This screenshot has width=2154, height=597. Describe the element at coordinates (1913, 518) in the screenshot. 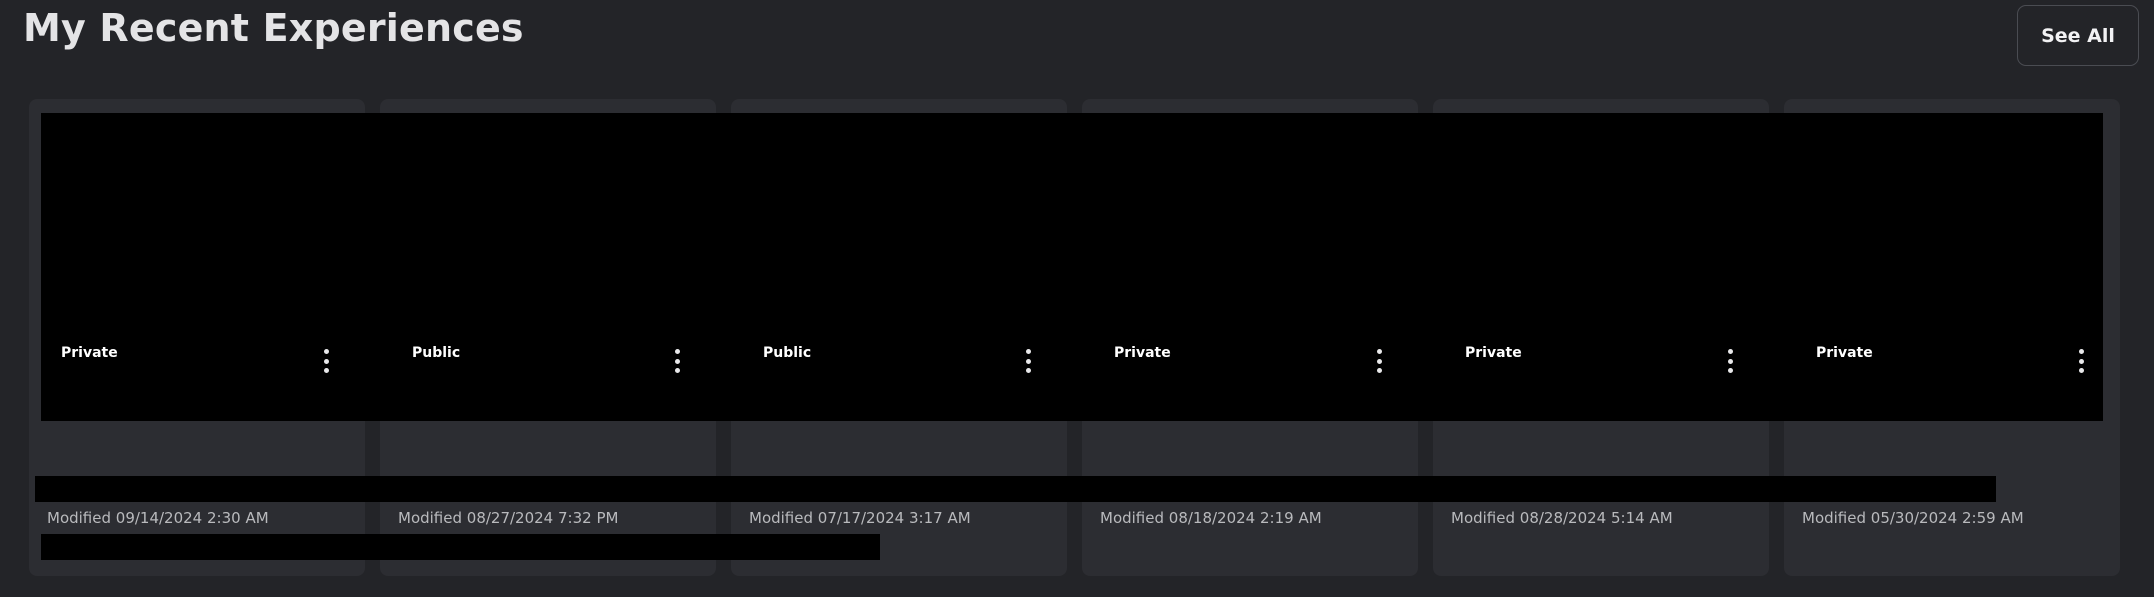

I see `modified-date: Modified 05/30/2024 2:59 AM` at that location.